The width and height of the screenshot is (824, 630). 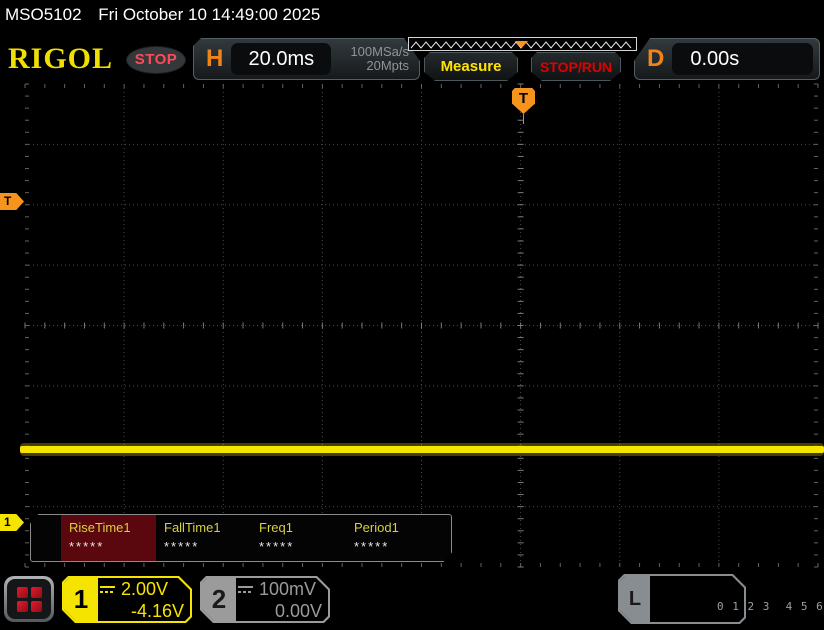 I want to click on measurement-freq: Freq1 *****, so click(x=298, y=538).